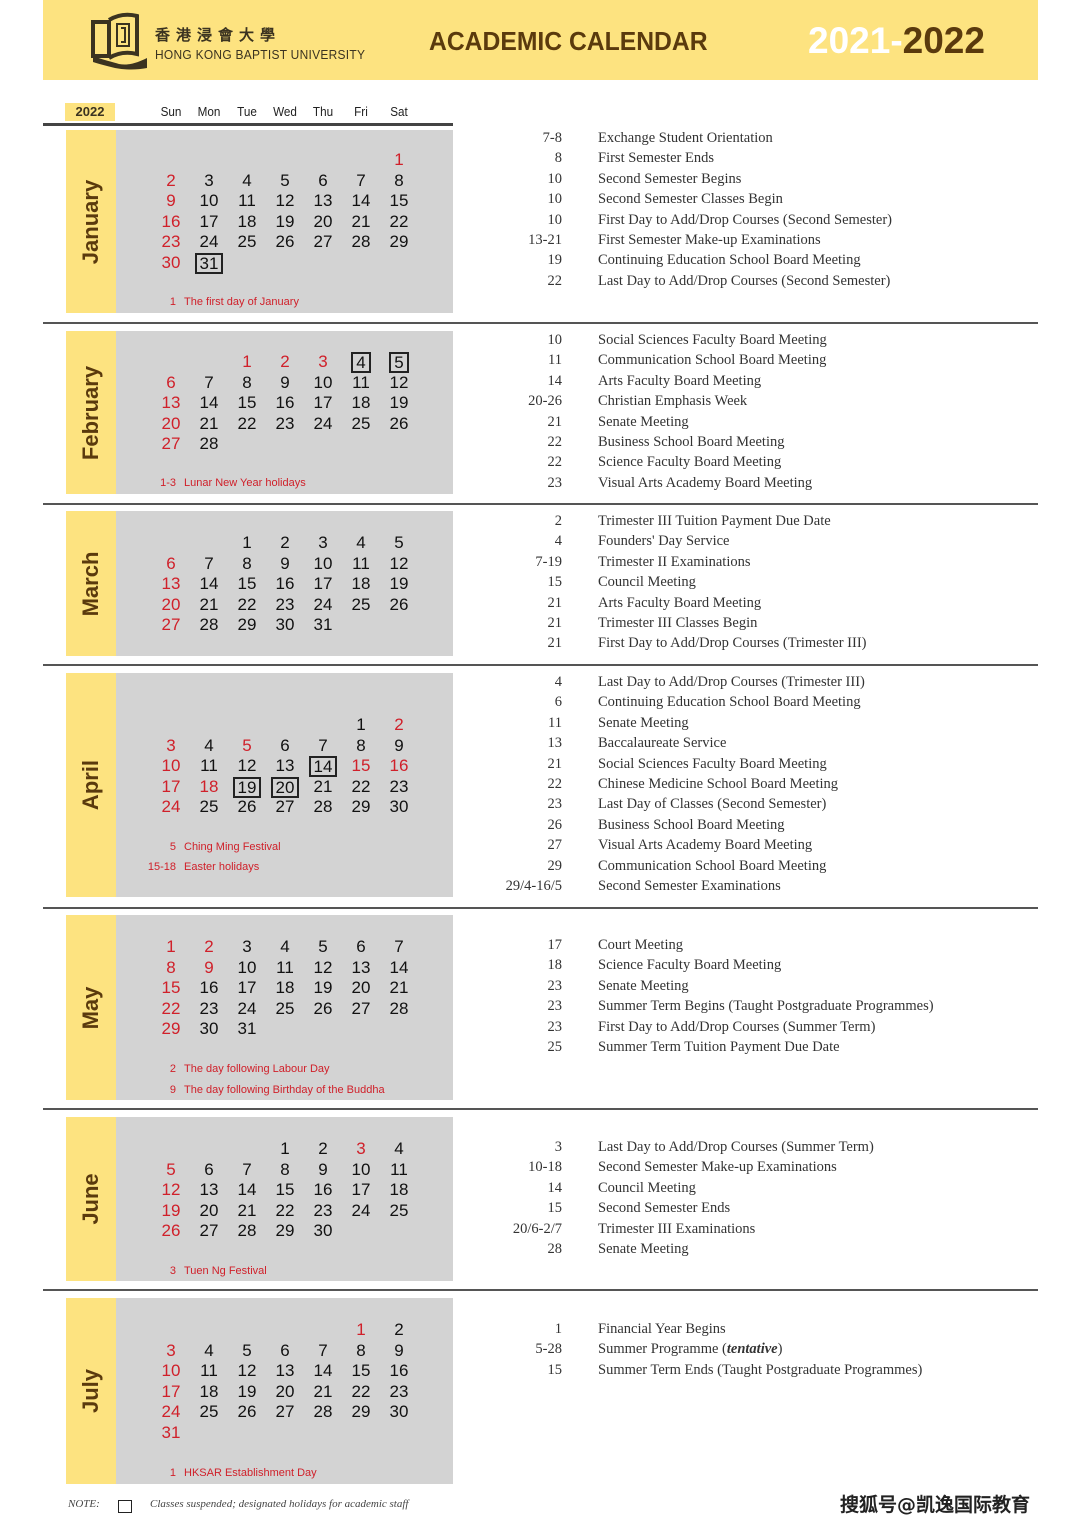  Describe the element at coordinates (90, 1391) in the screenshot. I see `month-name: July` at that location.